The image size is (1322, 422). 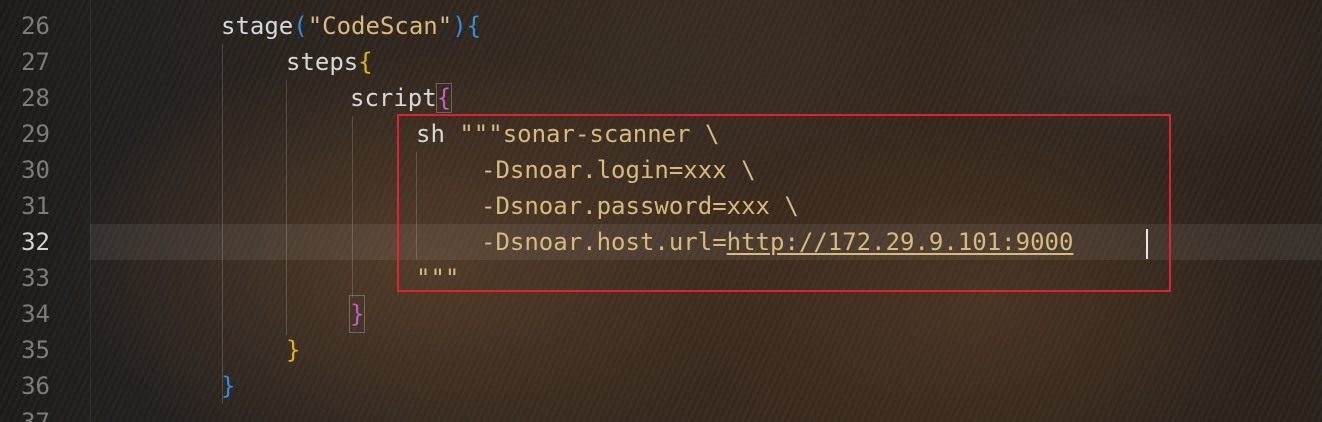 I want to click on line-number: 27, so click(x=35, y=62).